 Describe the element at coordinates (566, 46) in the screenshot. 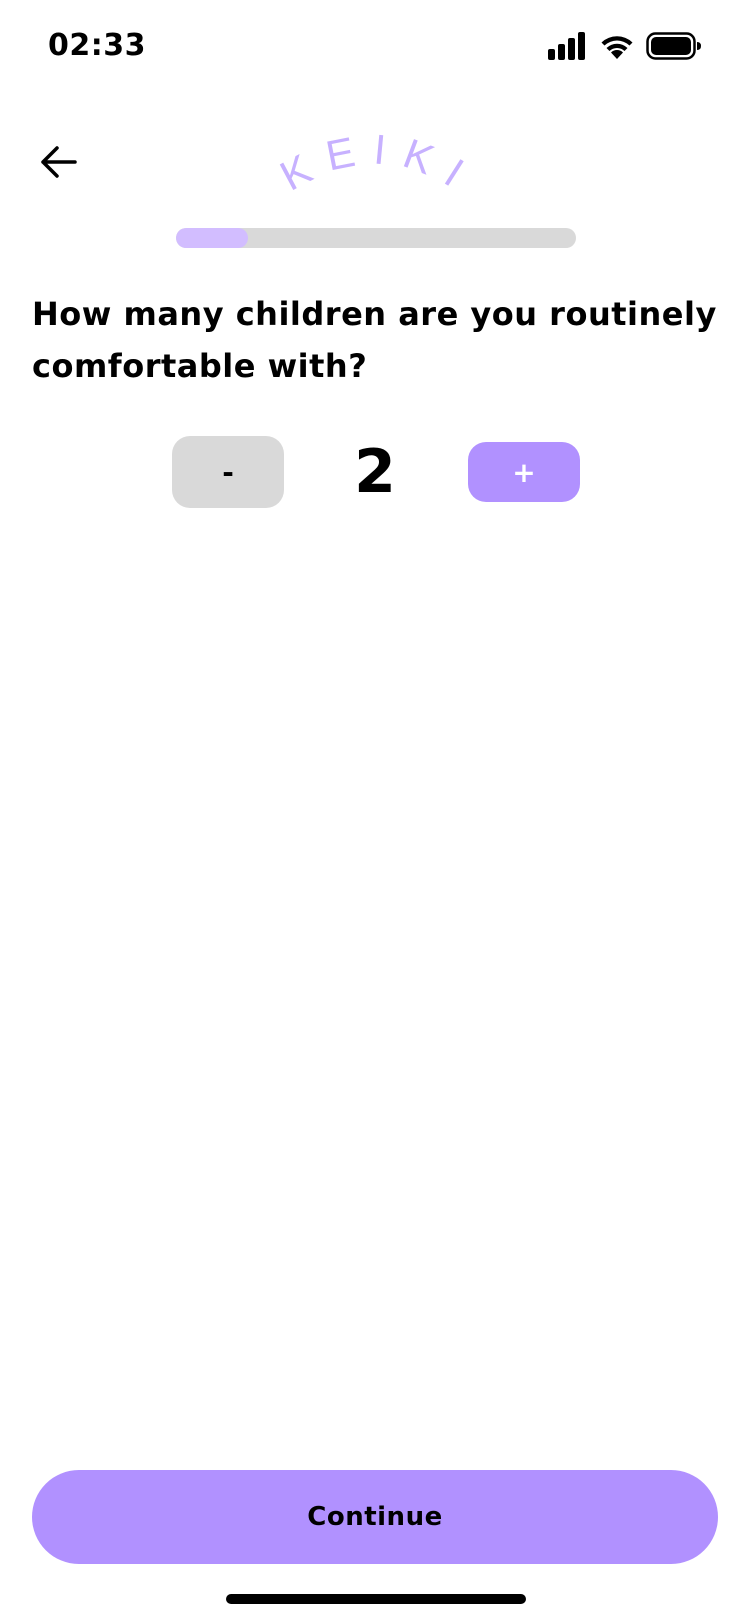

I see `cellular-signal-icon` at that location.